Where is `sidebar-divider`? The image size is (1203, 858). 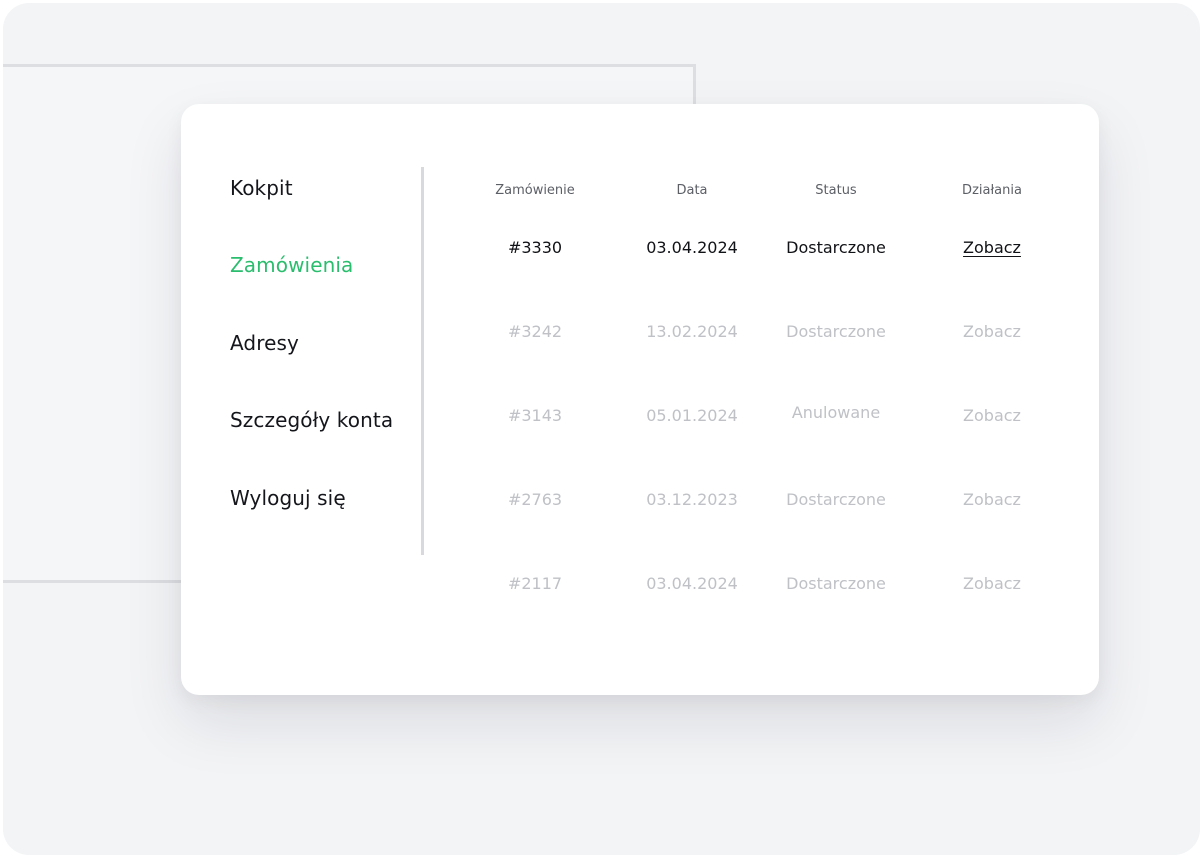
sidebar-divider is located at coordinates (422, 361).